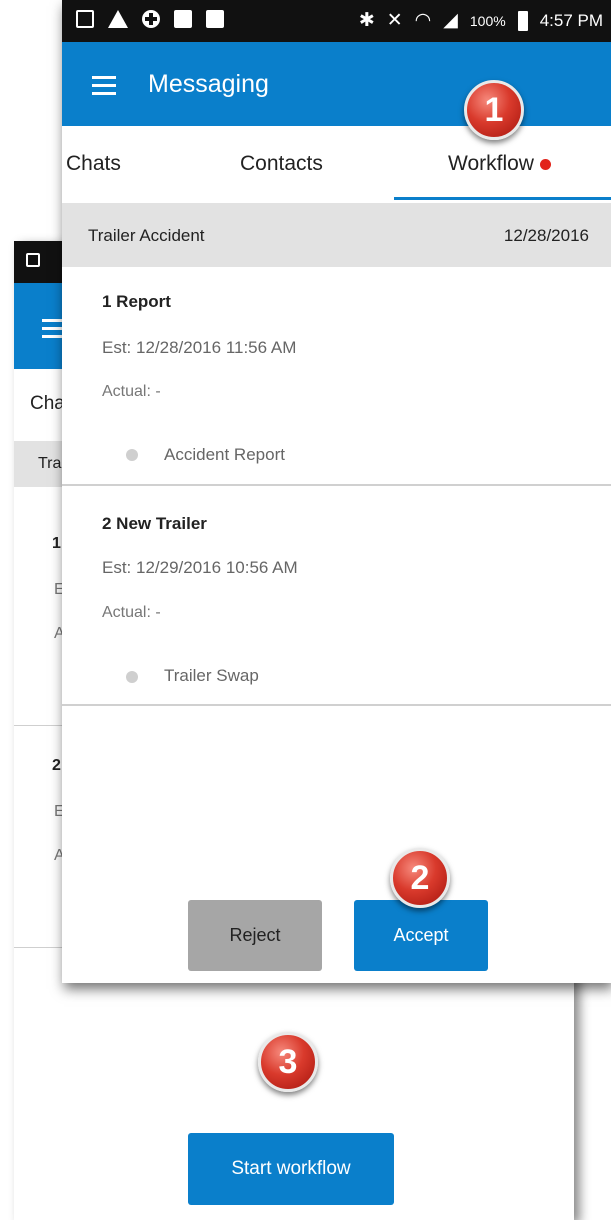  What do you see at coordinates (154, 523) in the screenshot?
I see `step-title: 2 New Trailer` at bounding box center [154, 523].